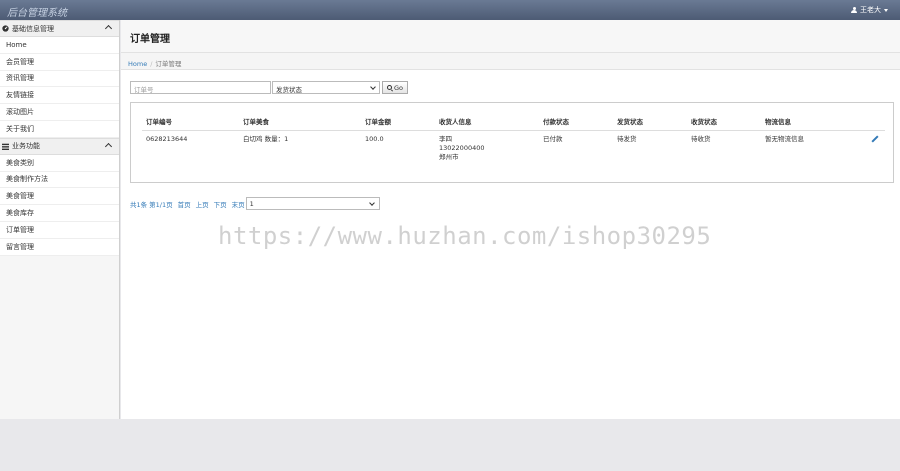  I want to click on cell-receiver: 李四 13022000400 郑州市, so click(487, 149).